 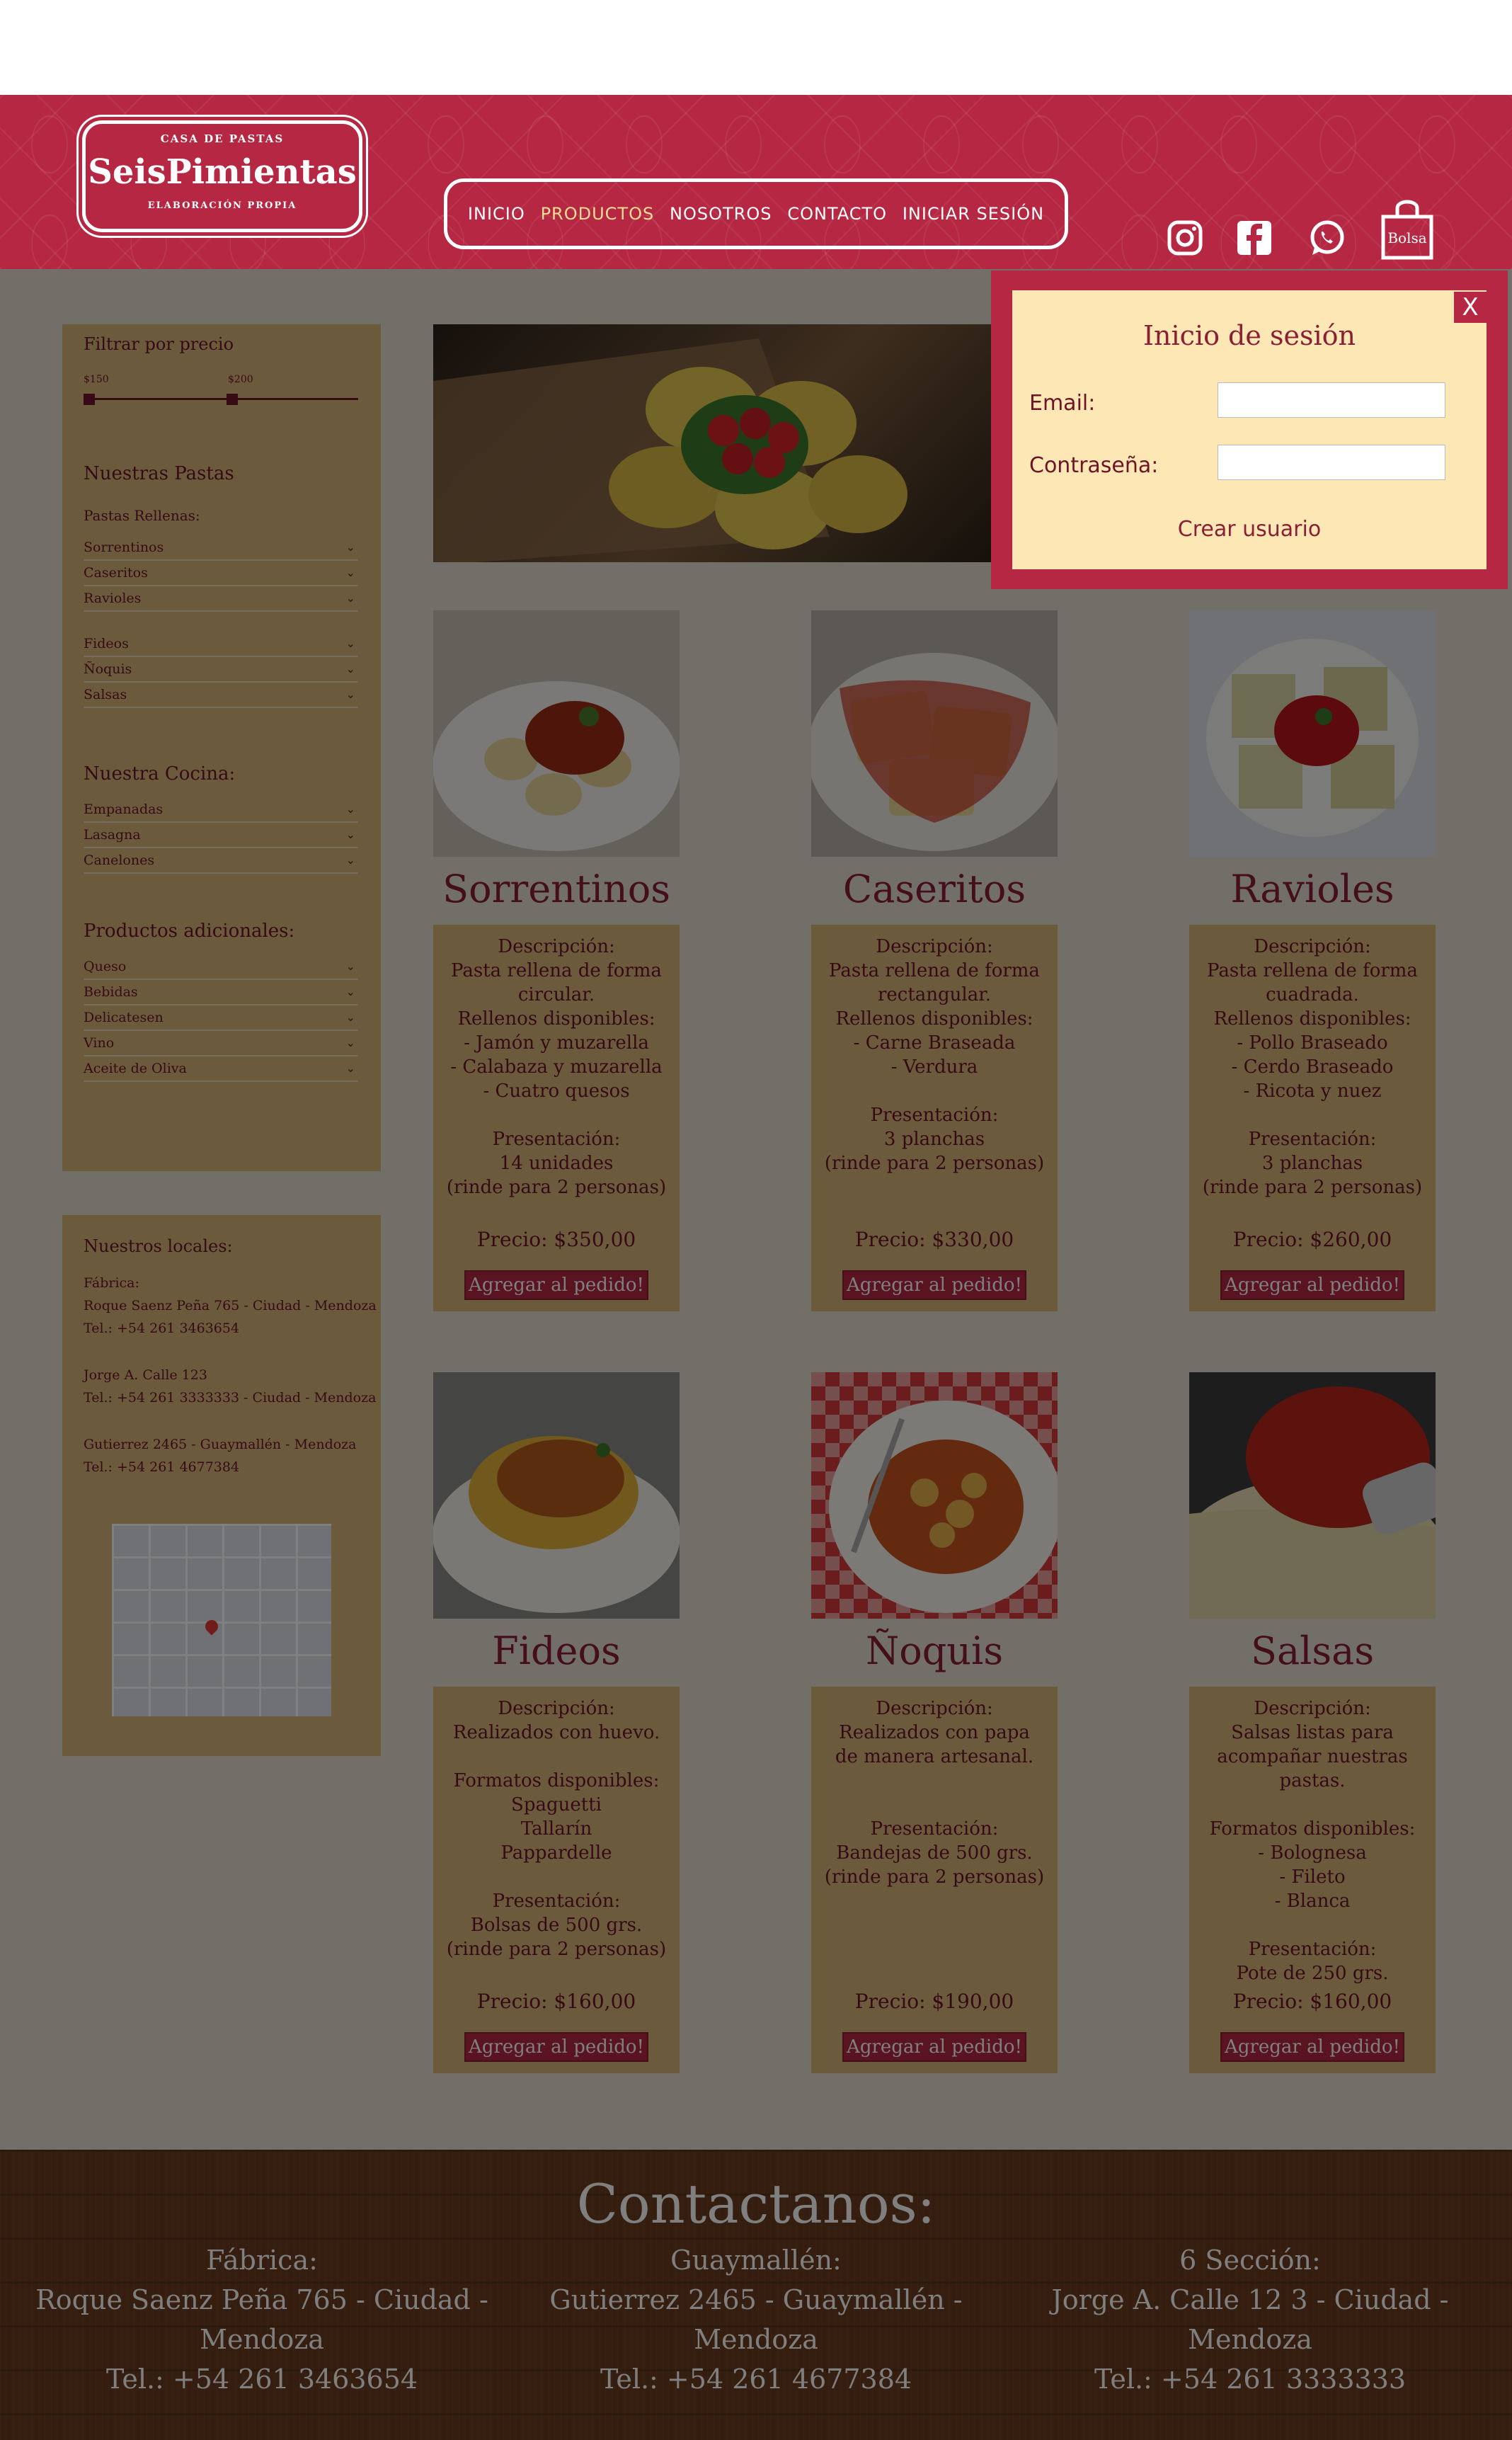 What do you see at coordinates (756, 2203) in the screenshot?
I see `footer-title: Contactanos:` at bounding box center [756, 2203].